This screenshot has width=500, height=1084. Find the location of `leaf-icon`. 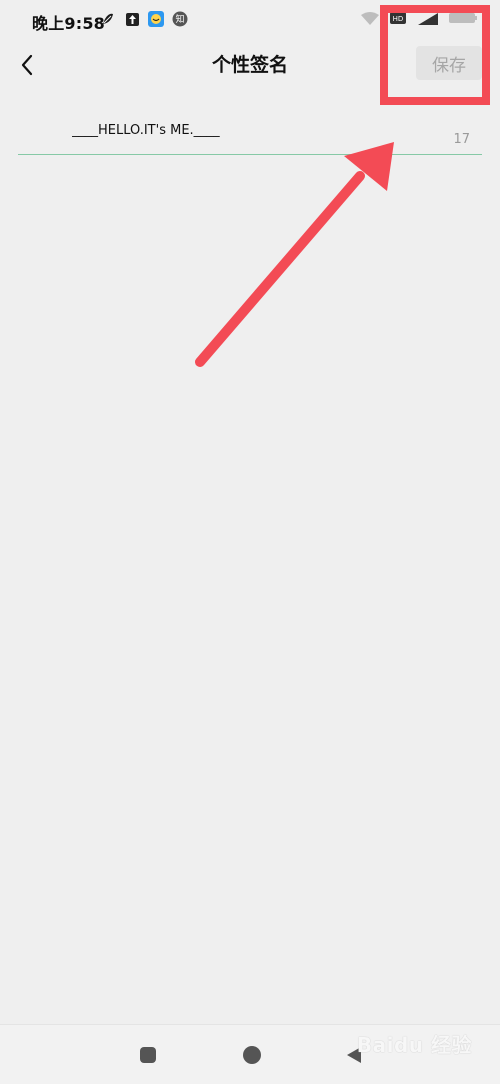

leaf-icon is located at coordinates (108, 19).